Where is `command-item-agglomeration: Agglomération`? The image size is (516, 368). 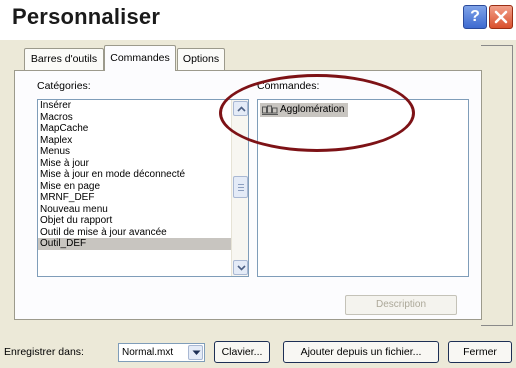 command-item-agglomeration: Agglomération is located at coordinates (304, 110).